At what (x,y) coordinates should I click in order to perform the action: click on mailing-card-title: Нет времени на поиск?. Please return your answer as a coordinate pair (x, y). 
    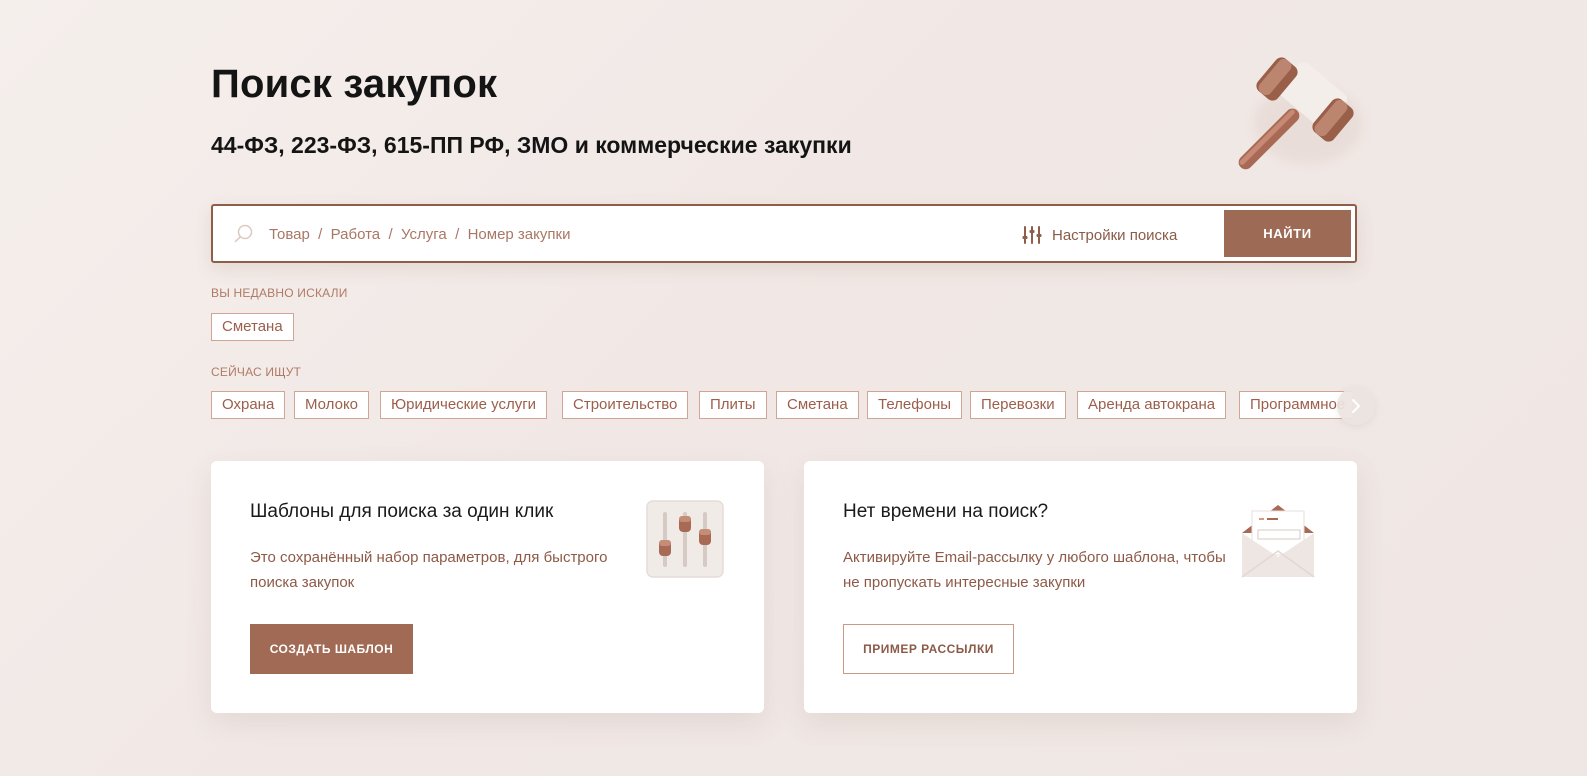
    Looking at the image, I should click on (946, 511).